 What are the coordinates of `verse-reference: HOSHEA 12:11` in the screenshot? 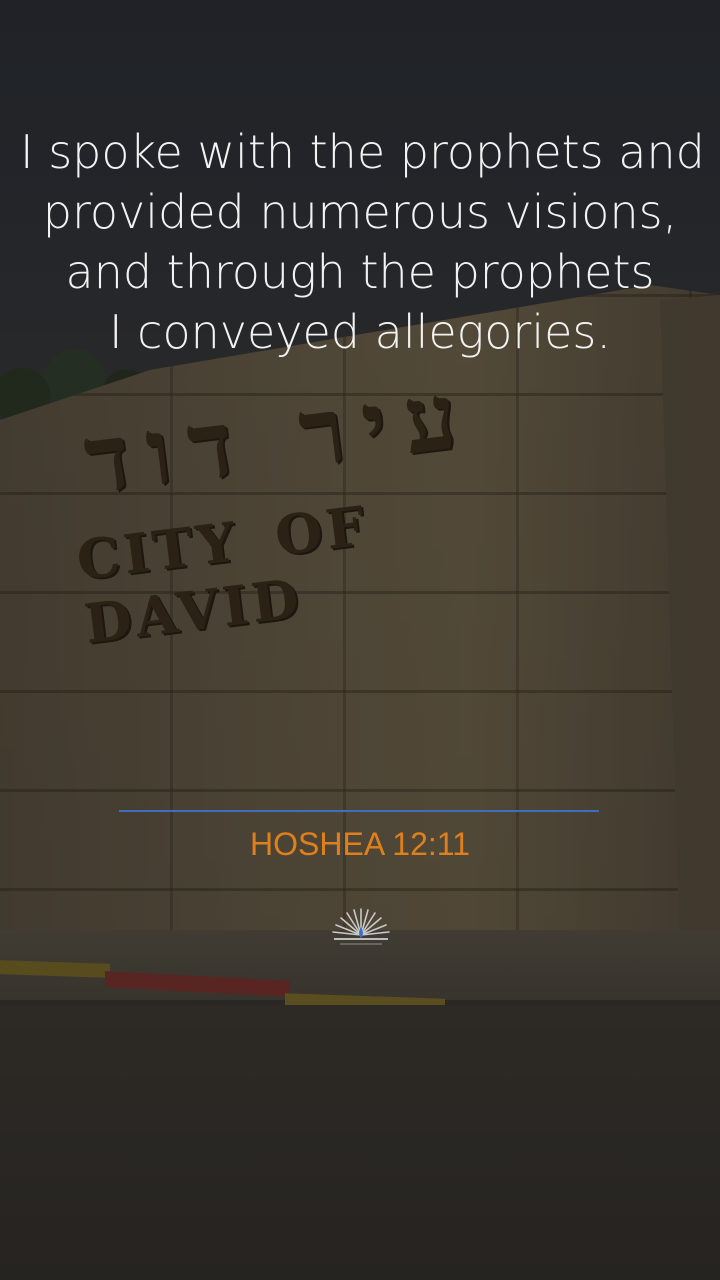 It's located at (360, 844).